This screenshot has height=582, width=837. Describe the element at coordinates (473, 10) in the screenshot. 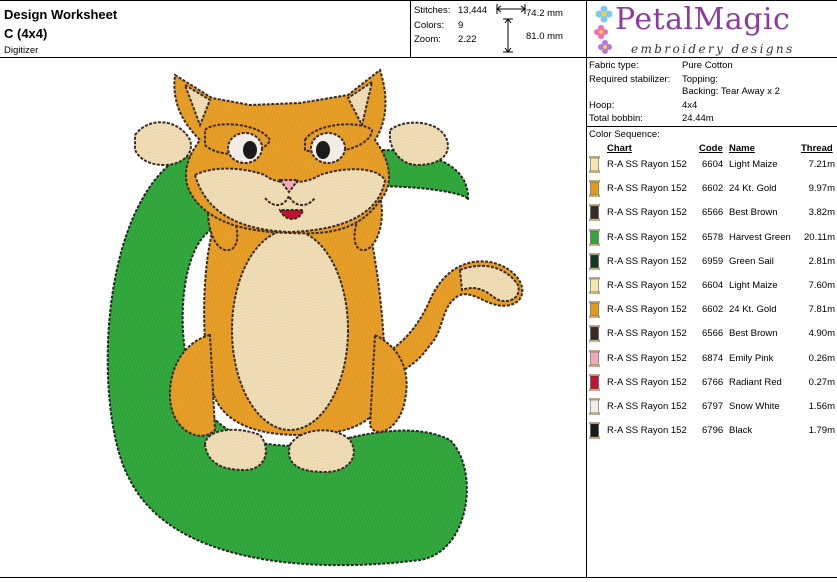

I see `stitches-value: 13,444` at that location.